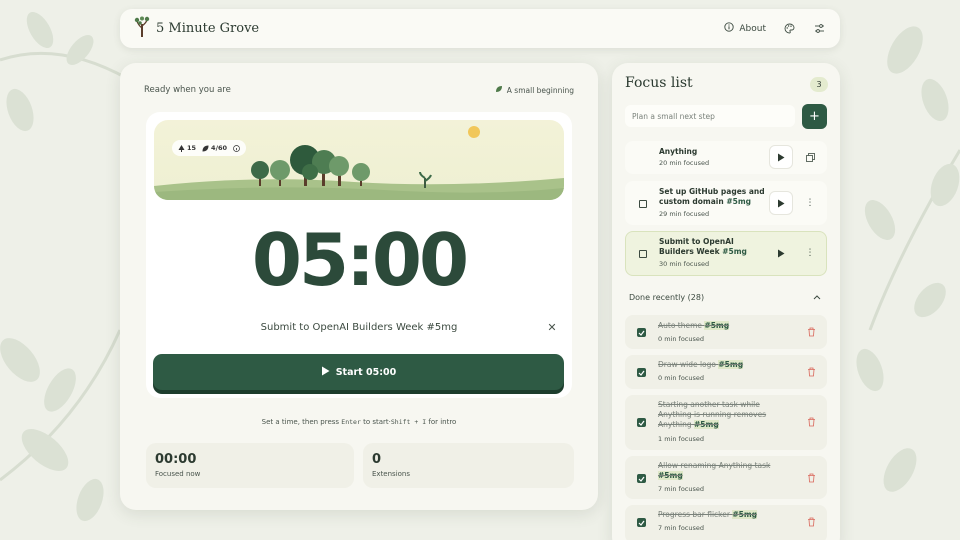  I want to click on done-recently-toggle: Done recently (28), so click(666, 297).